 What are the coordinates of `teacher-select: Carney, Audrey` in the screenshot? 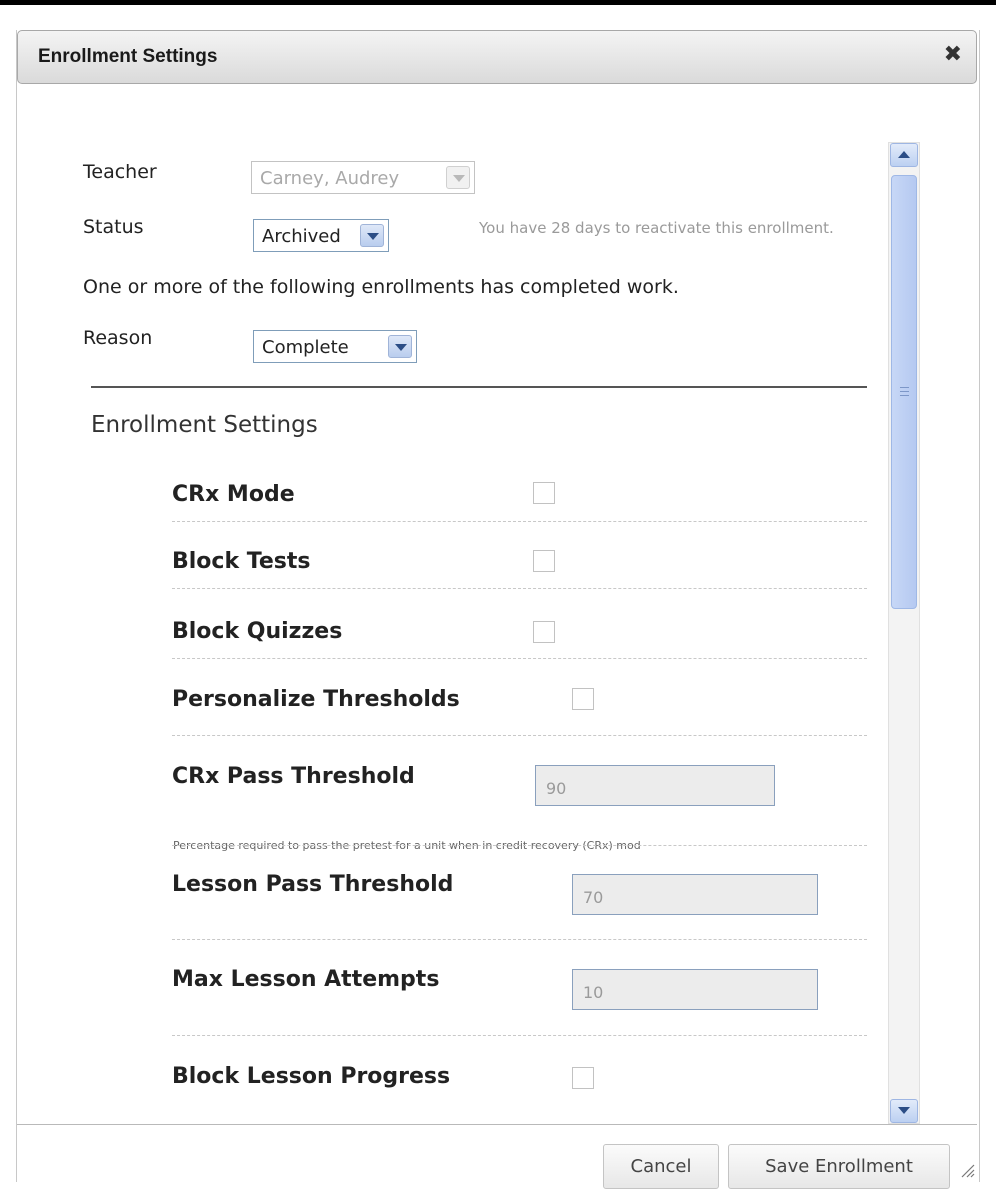 It's located at (363, 177).